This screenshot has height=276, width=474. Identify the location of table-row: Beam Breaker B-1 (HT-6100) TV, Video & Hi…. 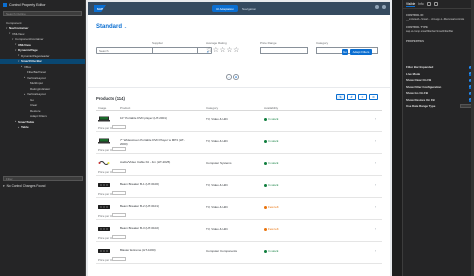
(239, 188).